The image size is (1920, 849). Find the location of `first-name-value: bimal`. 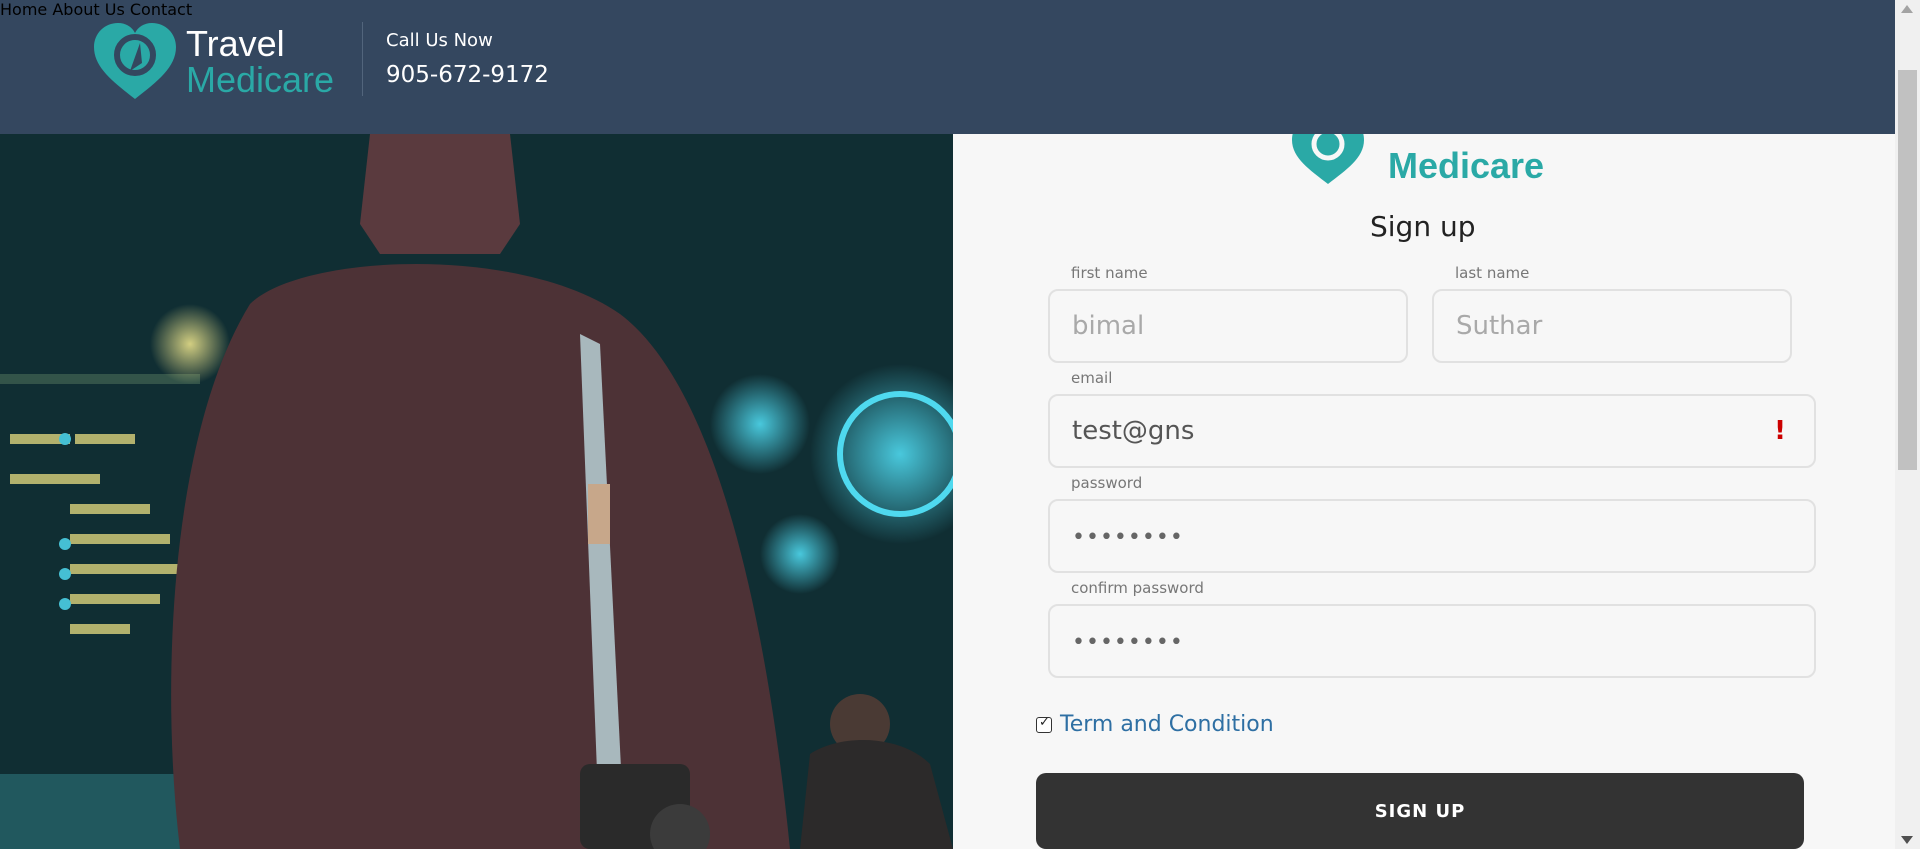

first-name-value: bimal is located at coordinates (1108, 326).